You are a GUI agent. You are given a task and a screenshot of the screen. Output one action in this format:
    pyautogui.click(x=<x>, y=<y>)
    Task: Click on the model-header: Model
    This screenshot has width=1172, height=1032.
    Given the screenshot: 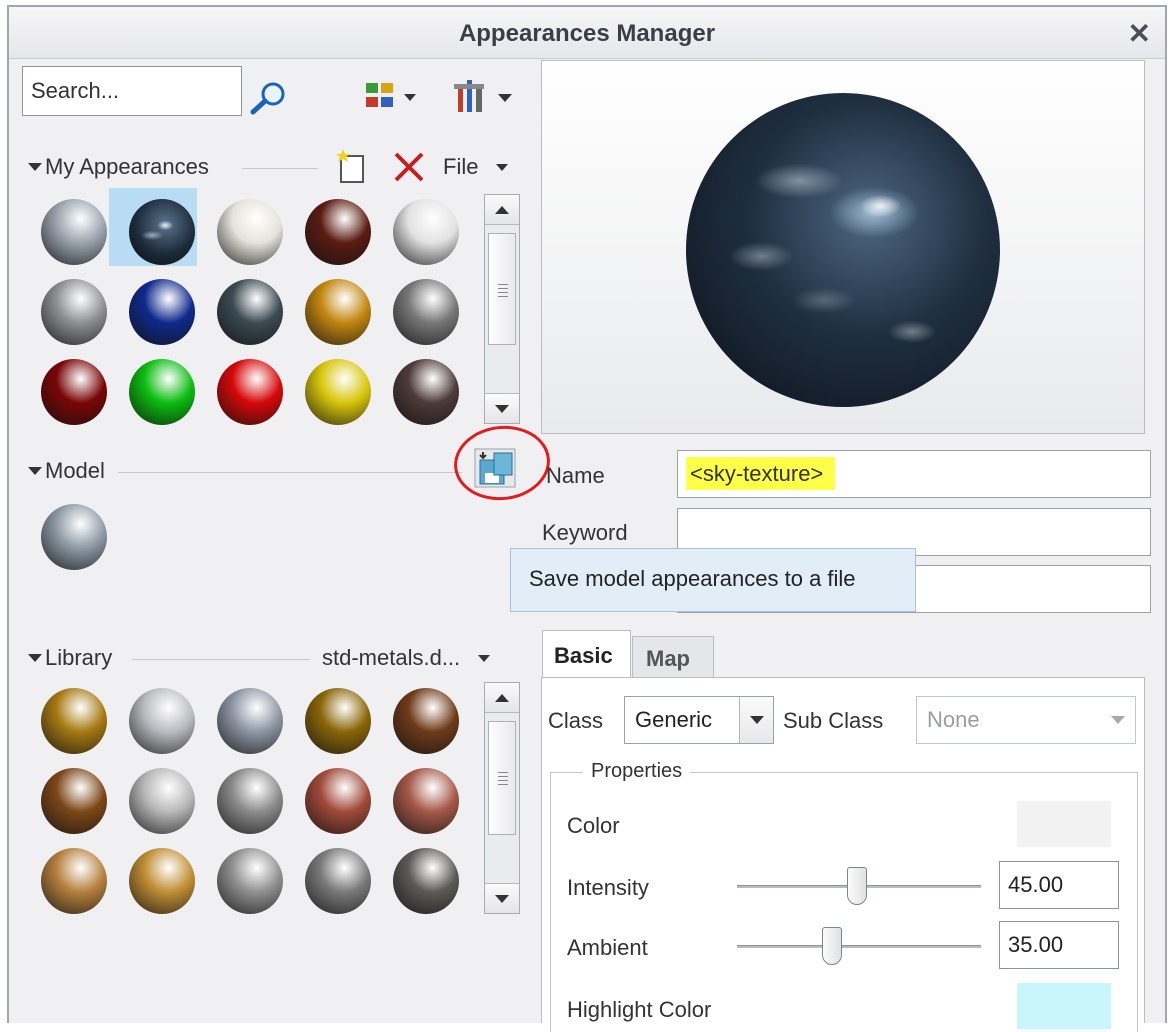 What is the action you would take?
    pyautogui.click(x=66, y=471)
    